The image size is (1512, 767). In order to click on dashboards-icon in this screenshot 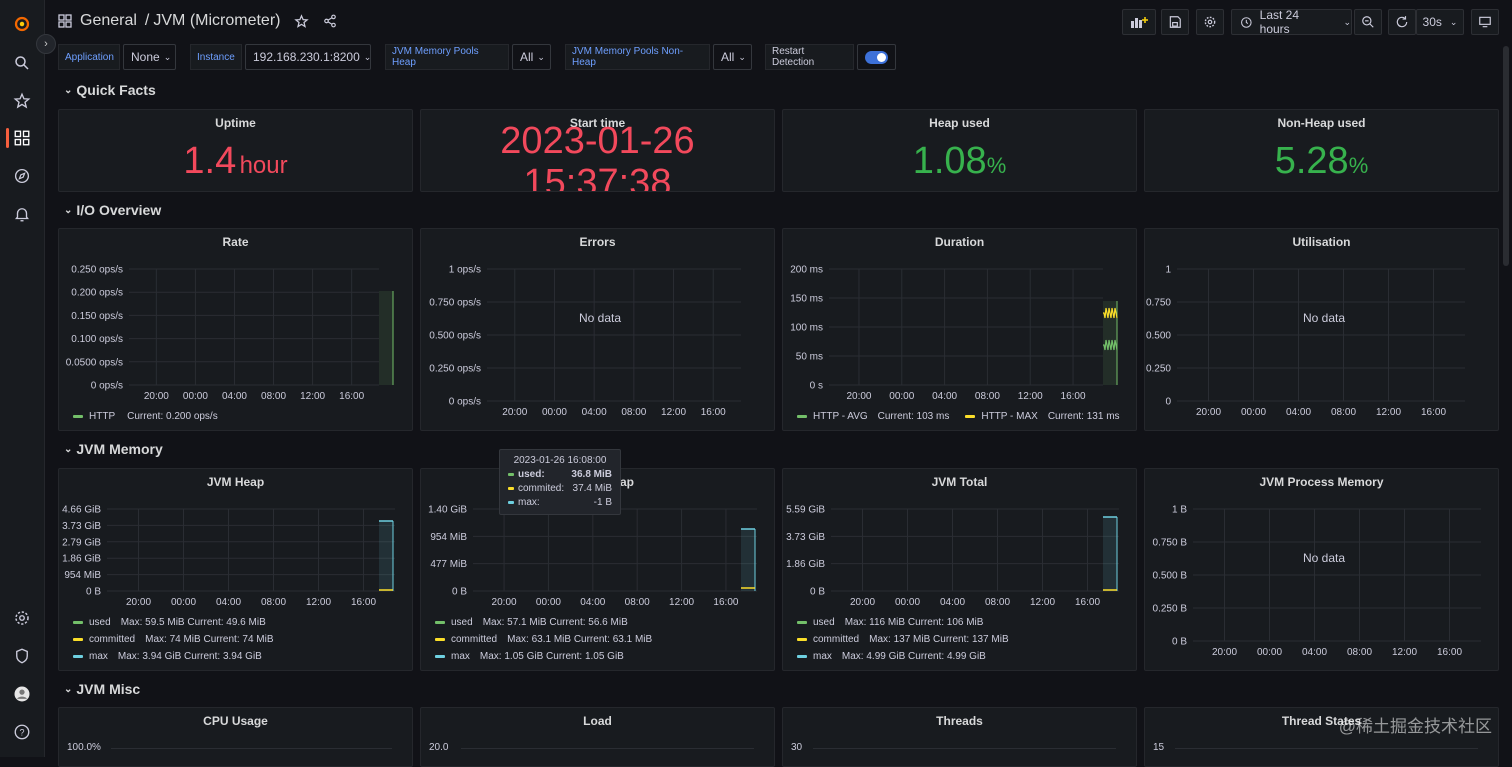, I will do `click(22, 138)`.